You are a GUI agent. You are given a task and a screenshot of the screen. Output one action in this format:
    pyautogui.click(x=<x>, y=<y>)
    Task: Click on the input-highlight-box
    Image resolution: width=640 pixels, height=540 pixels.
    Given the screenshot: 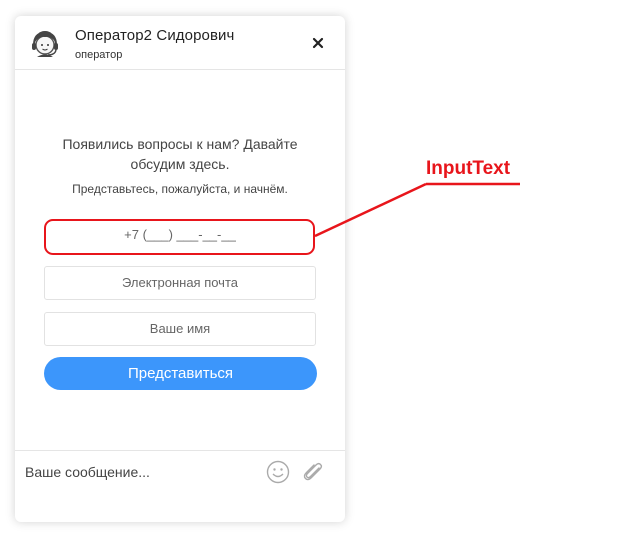 What is the action you would take?
    pyautogui.click(x=179, y=237)
    